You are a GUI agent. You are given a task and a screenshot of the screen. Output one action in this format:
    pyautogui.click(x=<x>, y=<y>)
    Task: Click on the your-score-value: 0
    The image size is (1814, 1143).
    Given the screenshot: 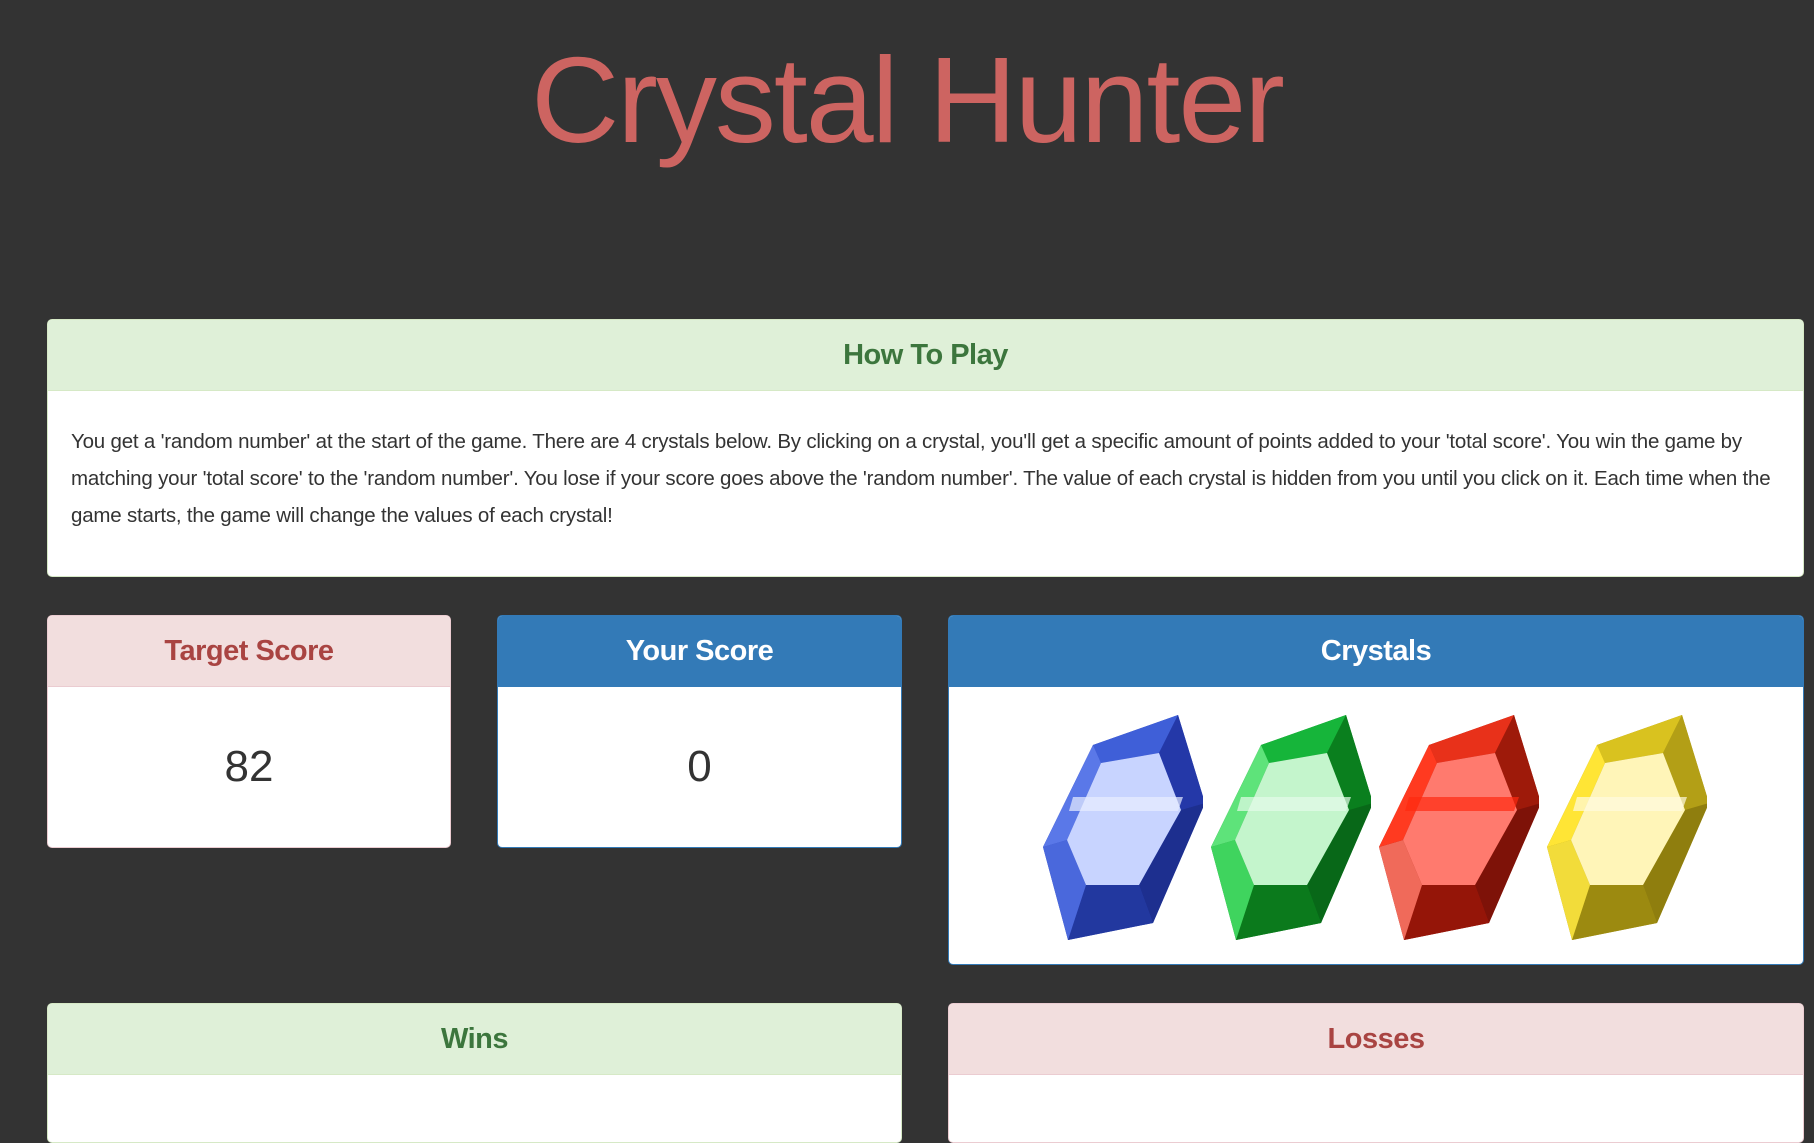 What is the action you would take?
    pyautogui.click(x=699, y=766)
    